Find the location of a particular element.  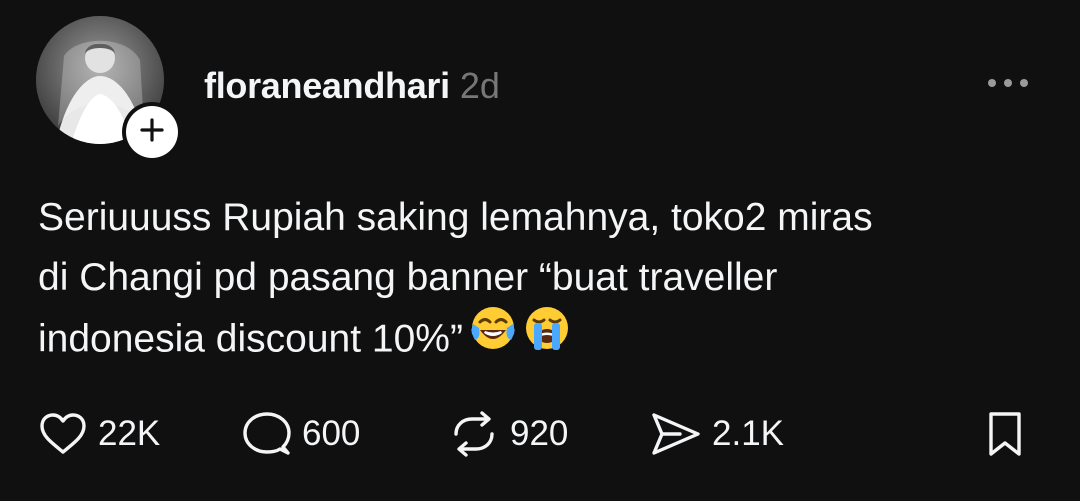

post-timestamp: 2d is located at coordinates (479, 85).